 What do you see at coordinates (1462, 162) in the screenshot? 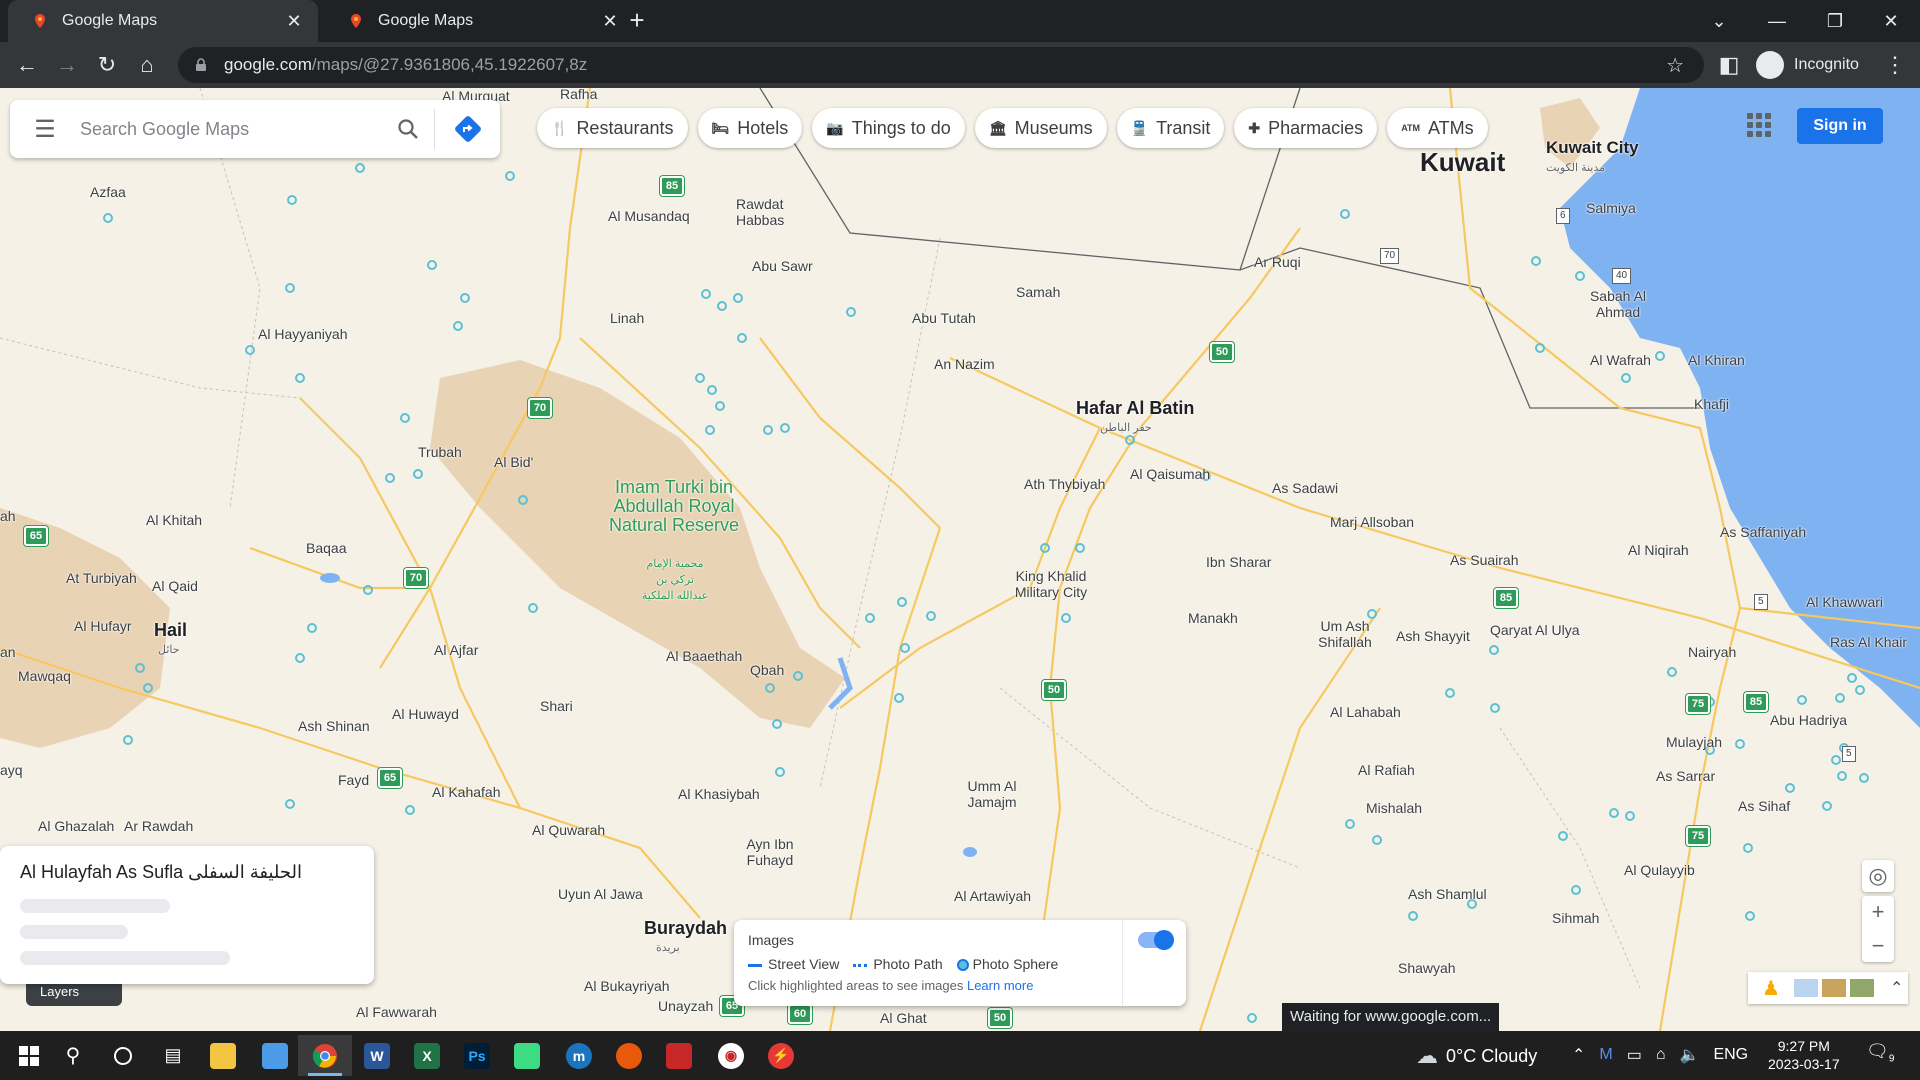
I see `country-label: Kuwait` at bounding box center [1462, 162].